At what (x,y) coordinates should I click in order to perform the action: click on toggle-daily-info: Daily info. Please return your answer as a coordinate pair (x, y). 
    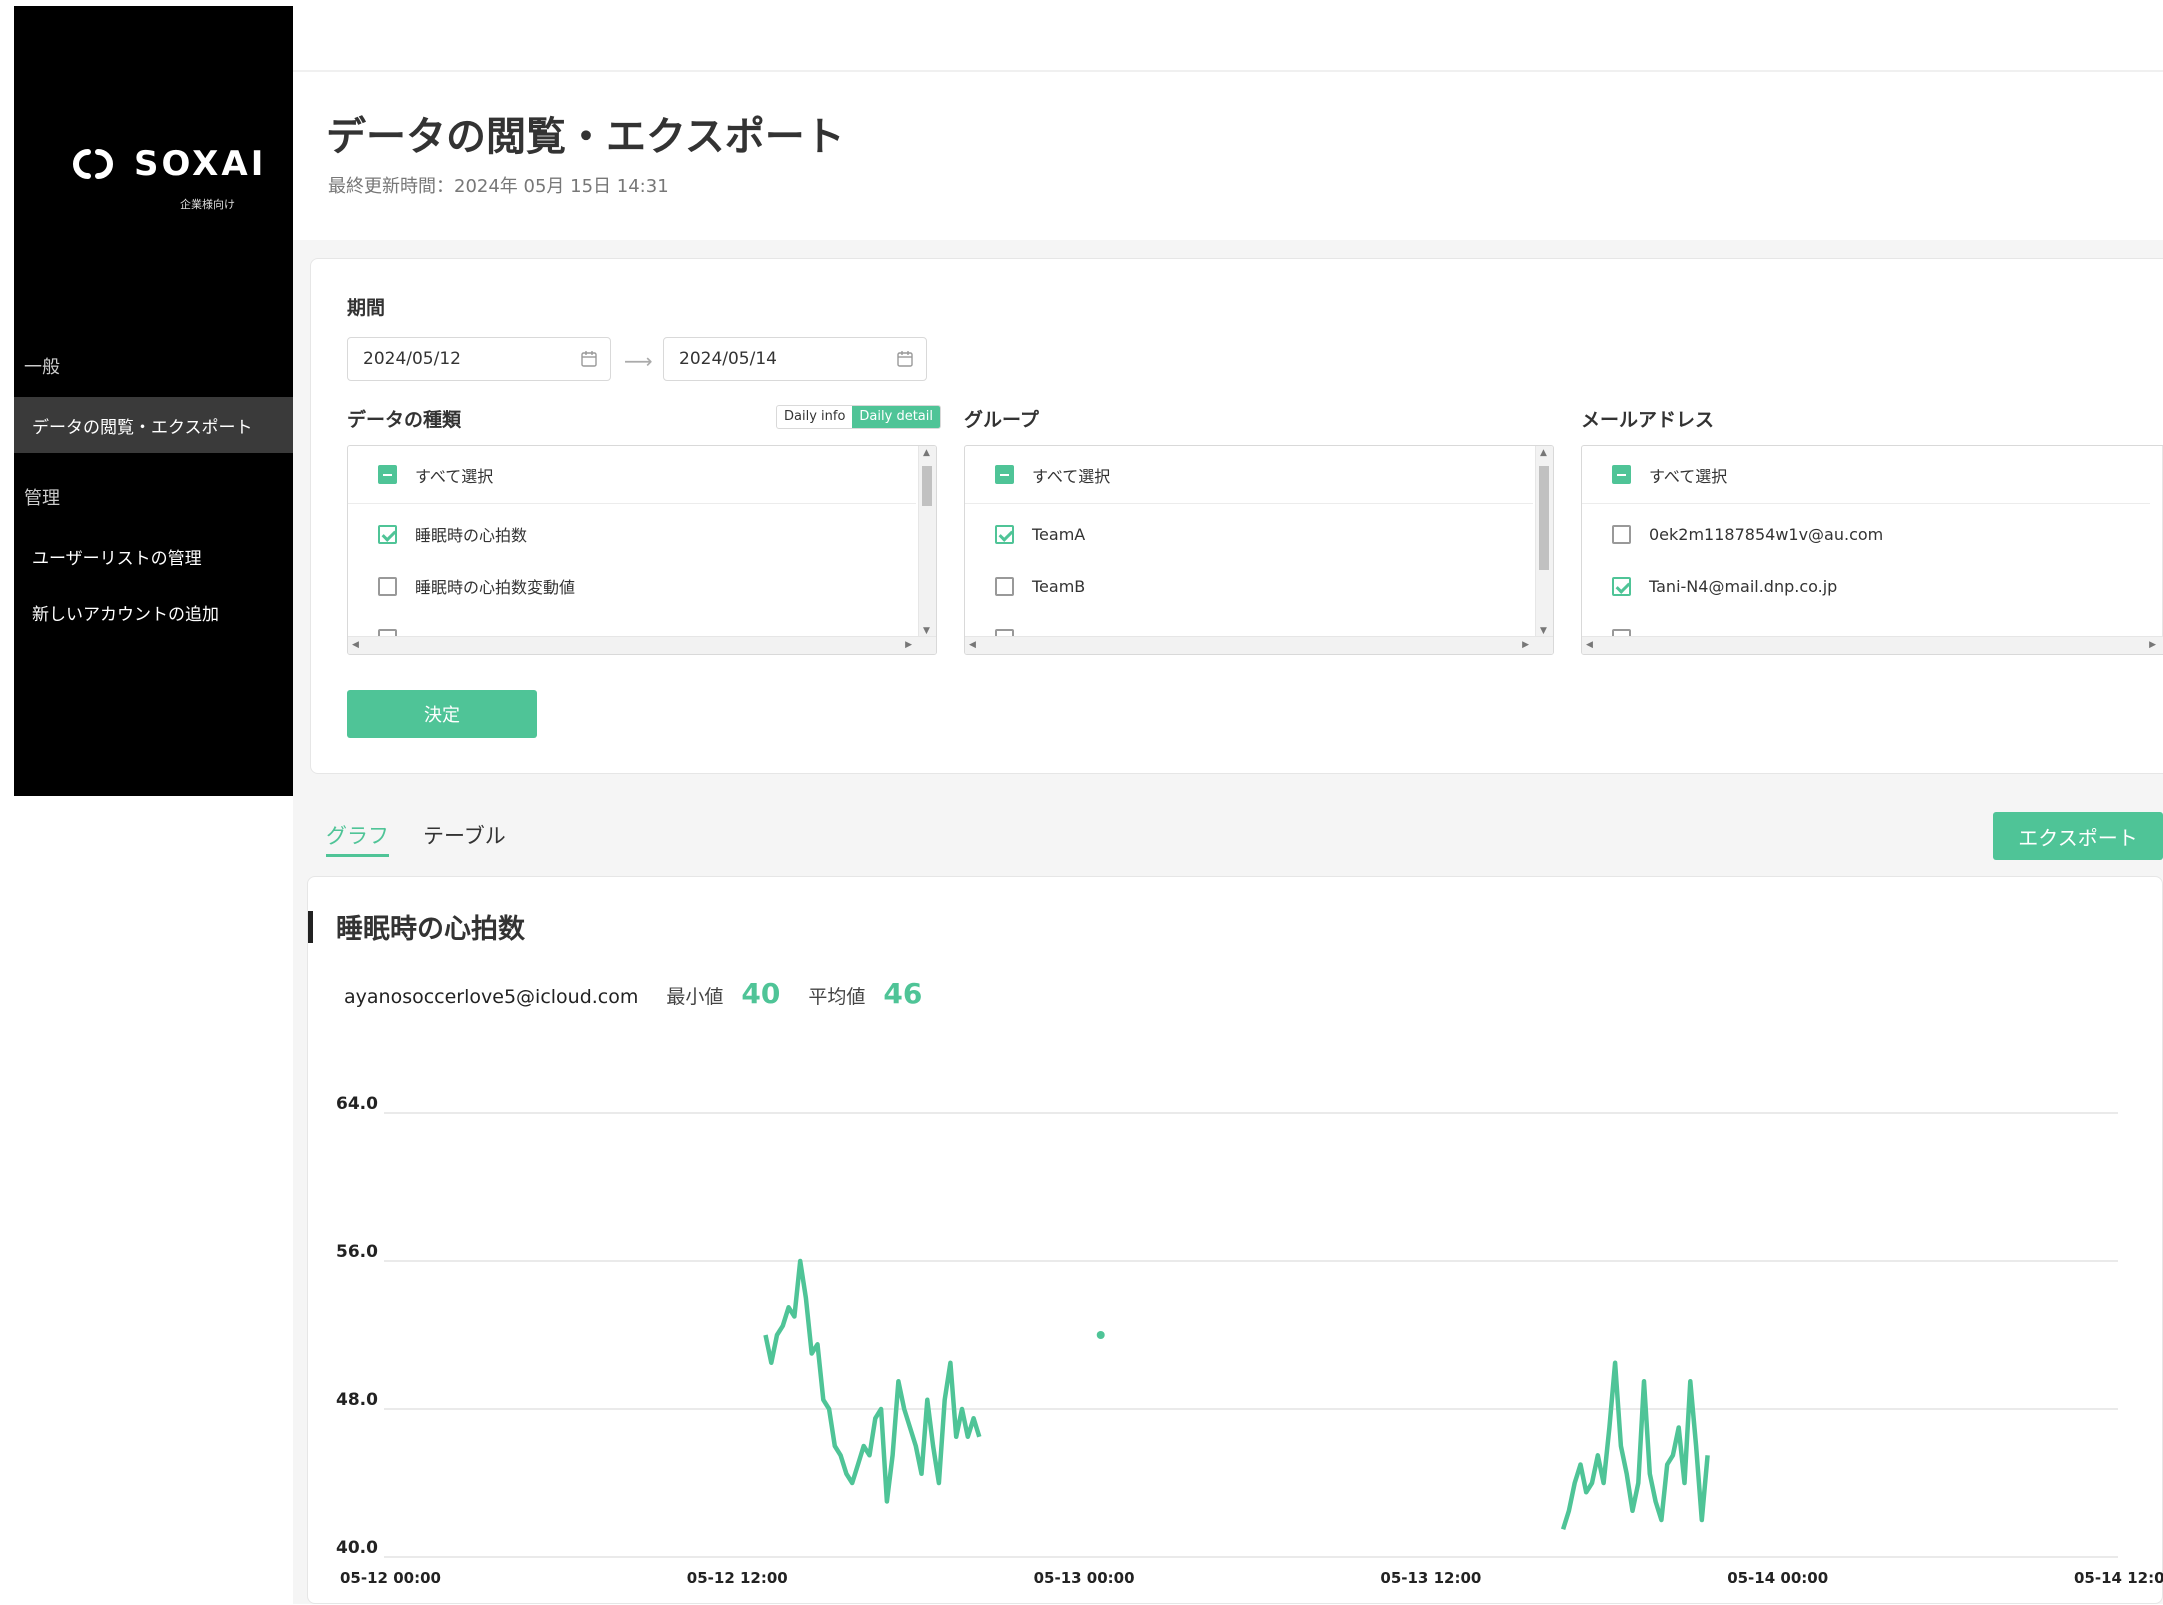
    Looking at the image, I should click on (814, 417).